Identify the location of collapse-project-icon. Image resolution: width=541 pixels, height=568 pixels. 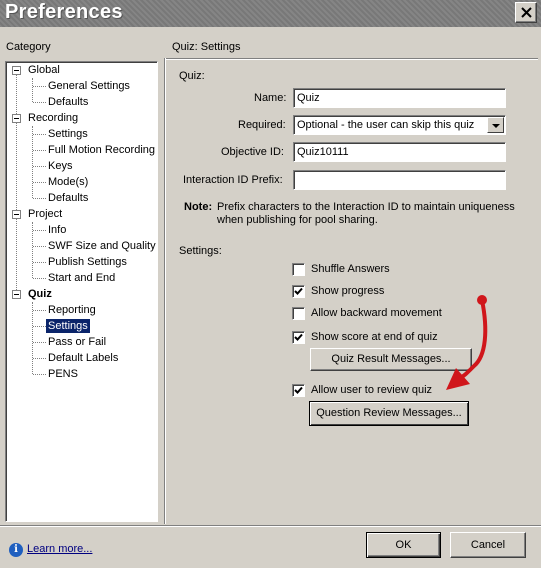
(16, 214).